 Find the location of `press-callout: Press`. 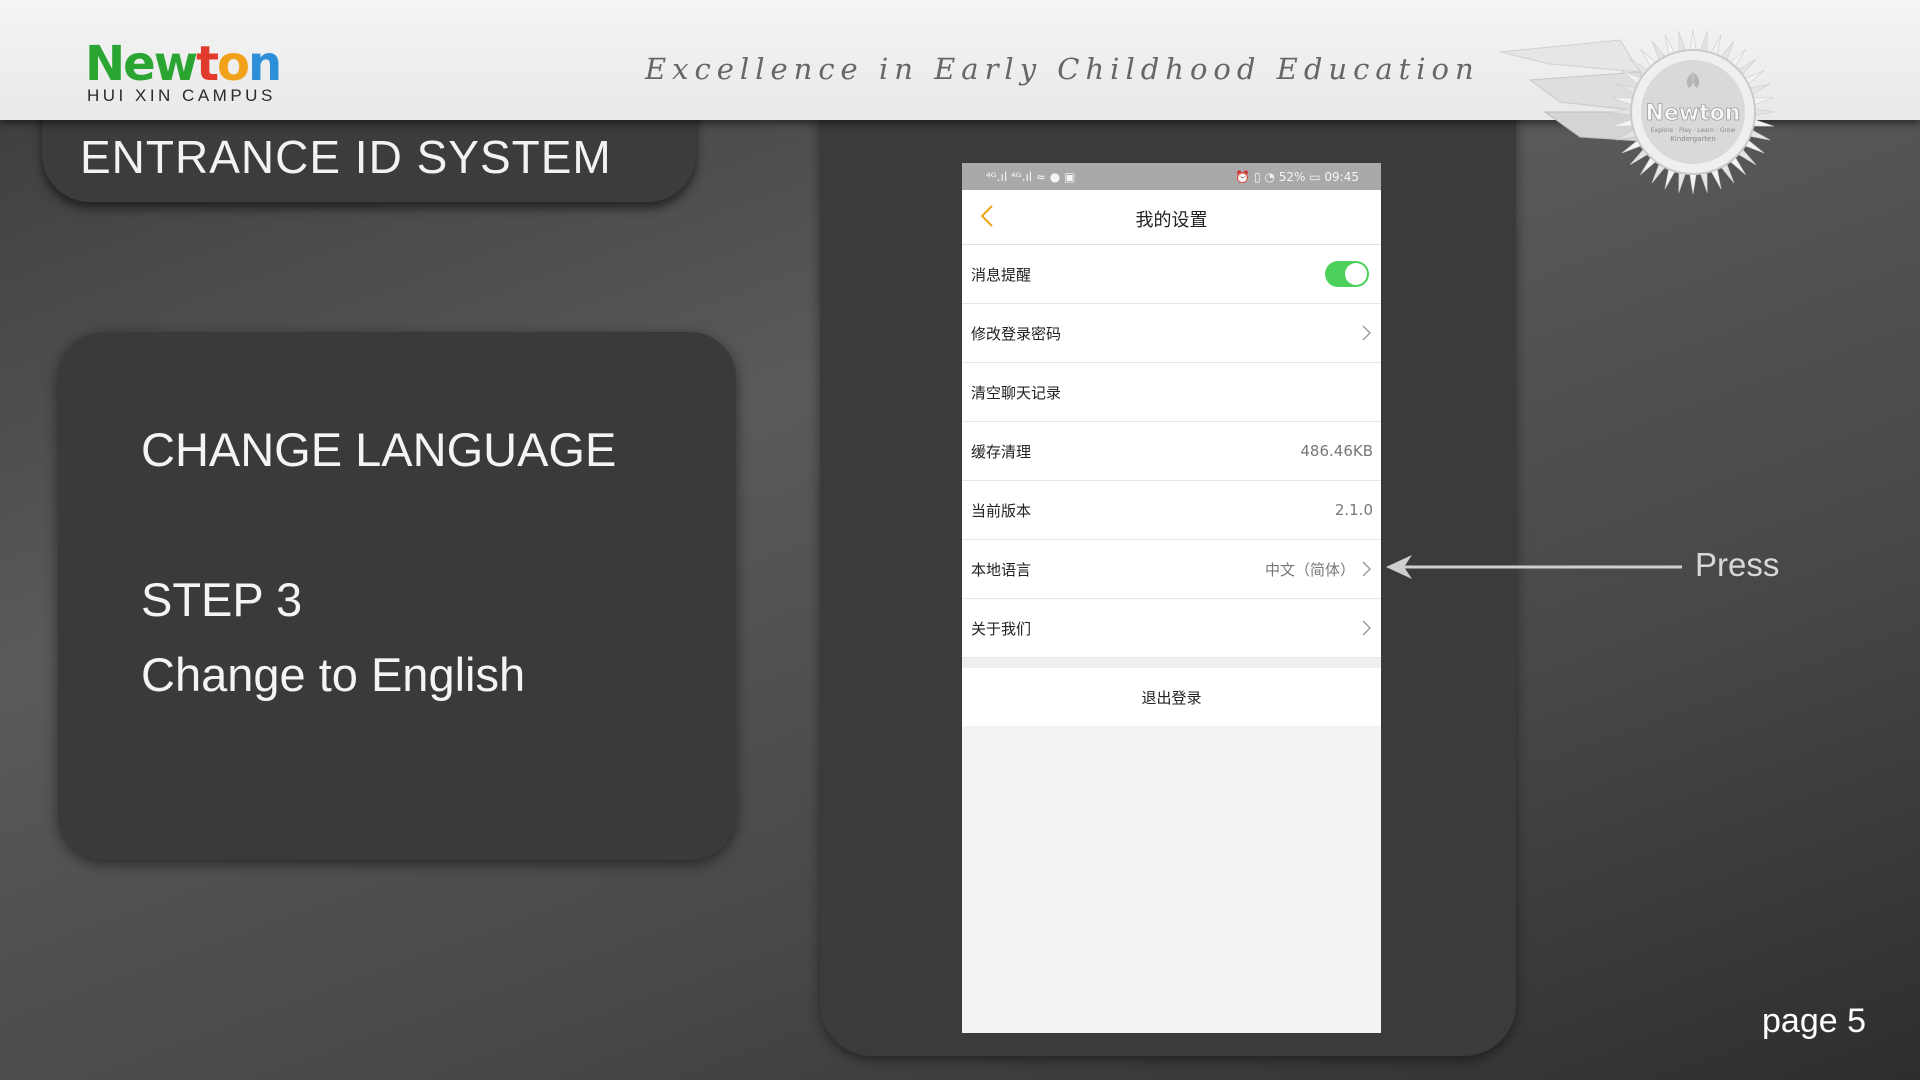

press-callout: Press is located at coordinates (1737, 564).